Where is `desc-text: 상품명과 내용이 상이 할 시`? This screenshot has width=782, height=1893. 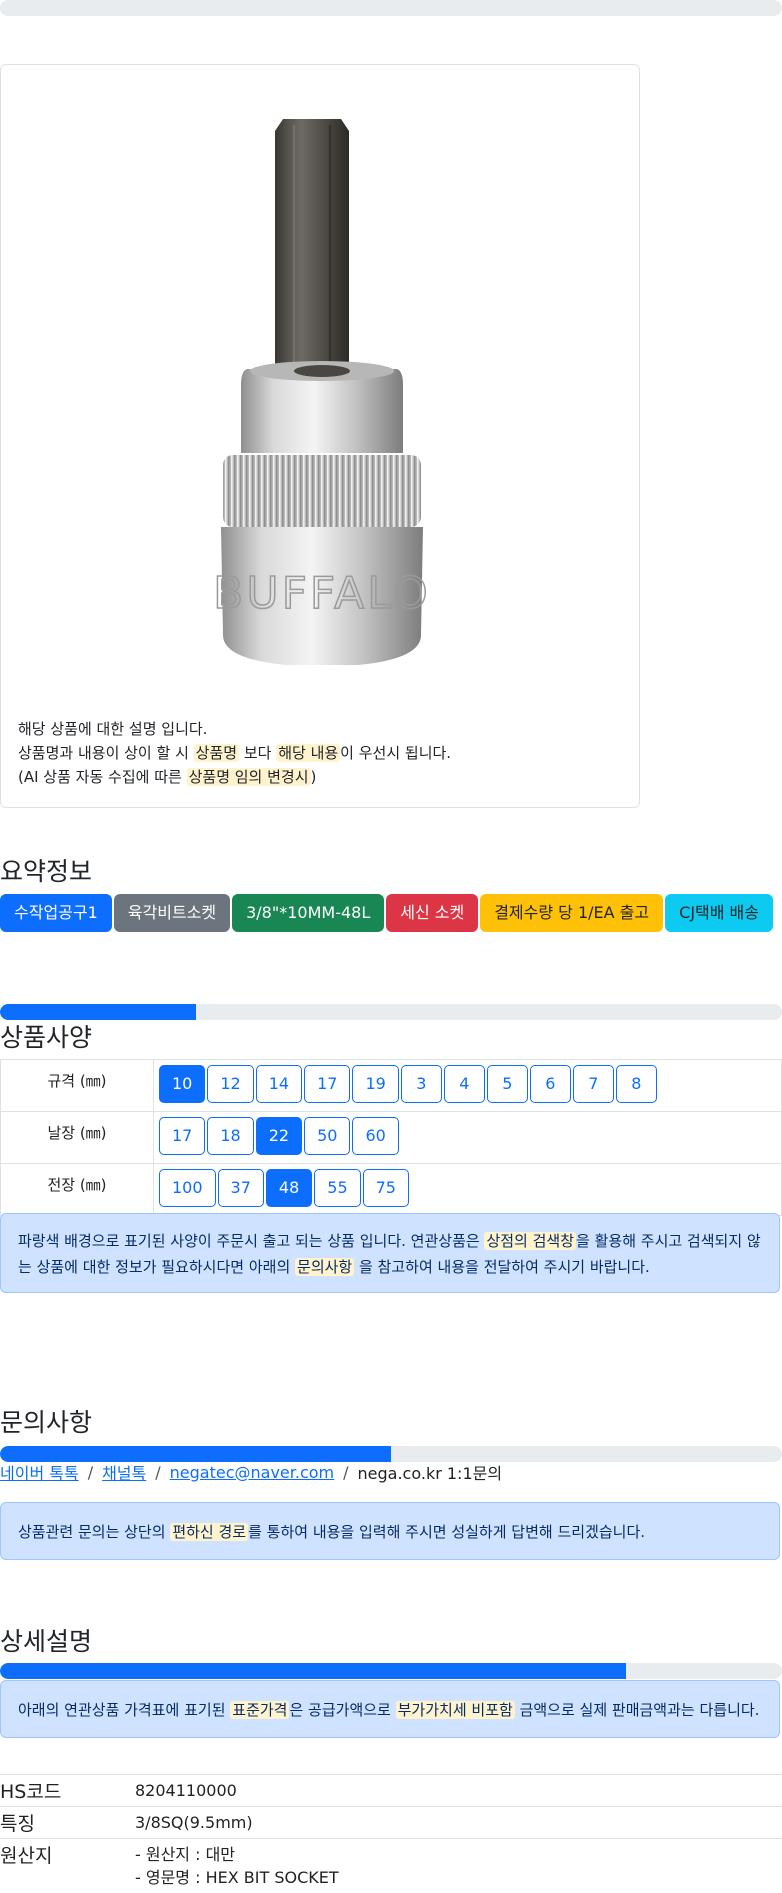
desc-text: 상품명과 내용이 상이 할 시 is located at coordinates (106, 753).